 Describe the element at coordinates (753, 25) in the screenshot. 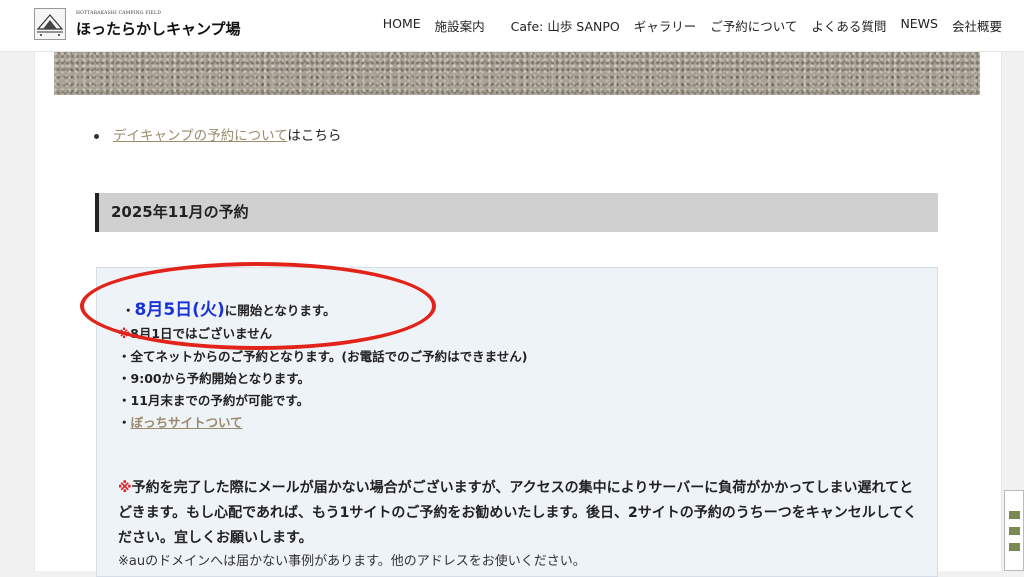

I see `nav-reservation: ご予約について` at that location.